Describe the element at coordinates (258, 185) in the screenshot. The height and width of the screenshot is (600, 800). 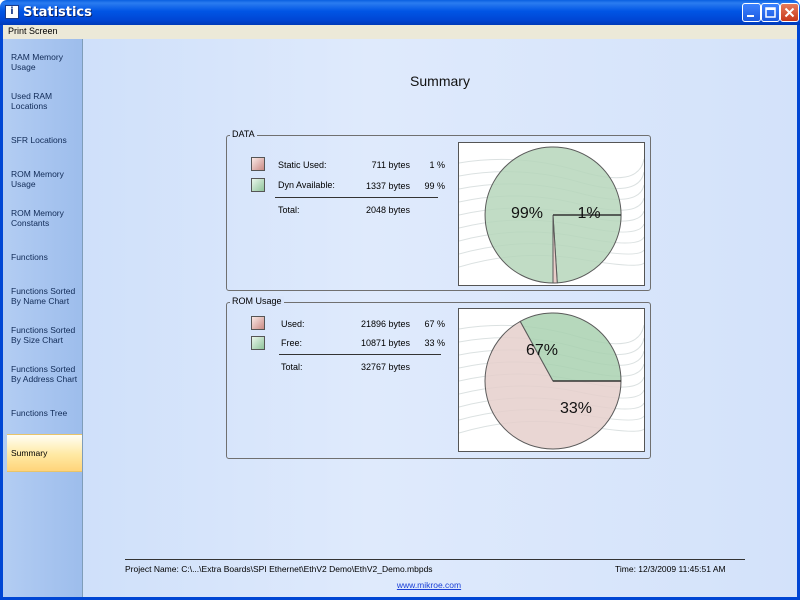
I see `legend-swatch-dyn-available` at that location.